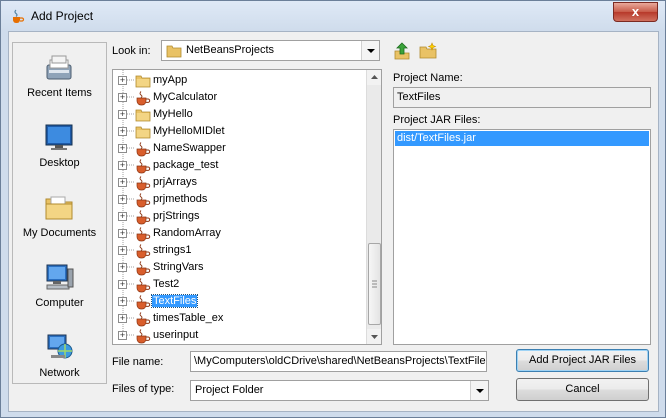  I want to click on scroll-up-icon, so click(374, 77).